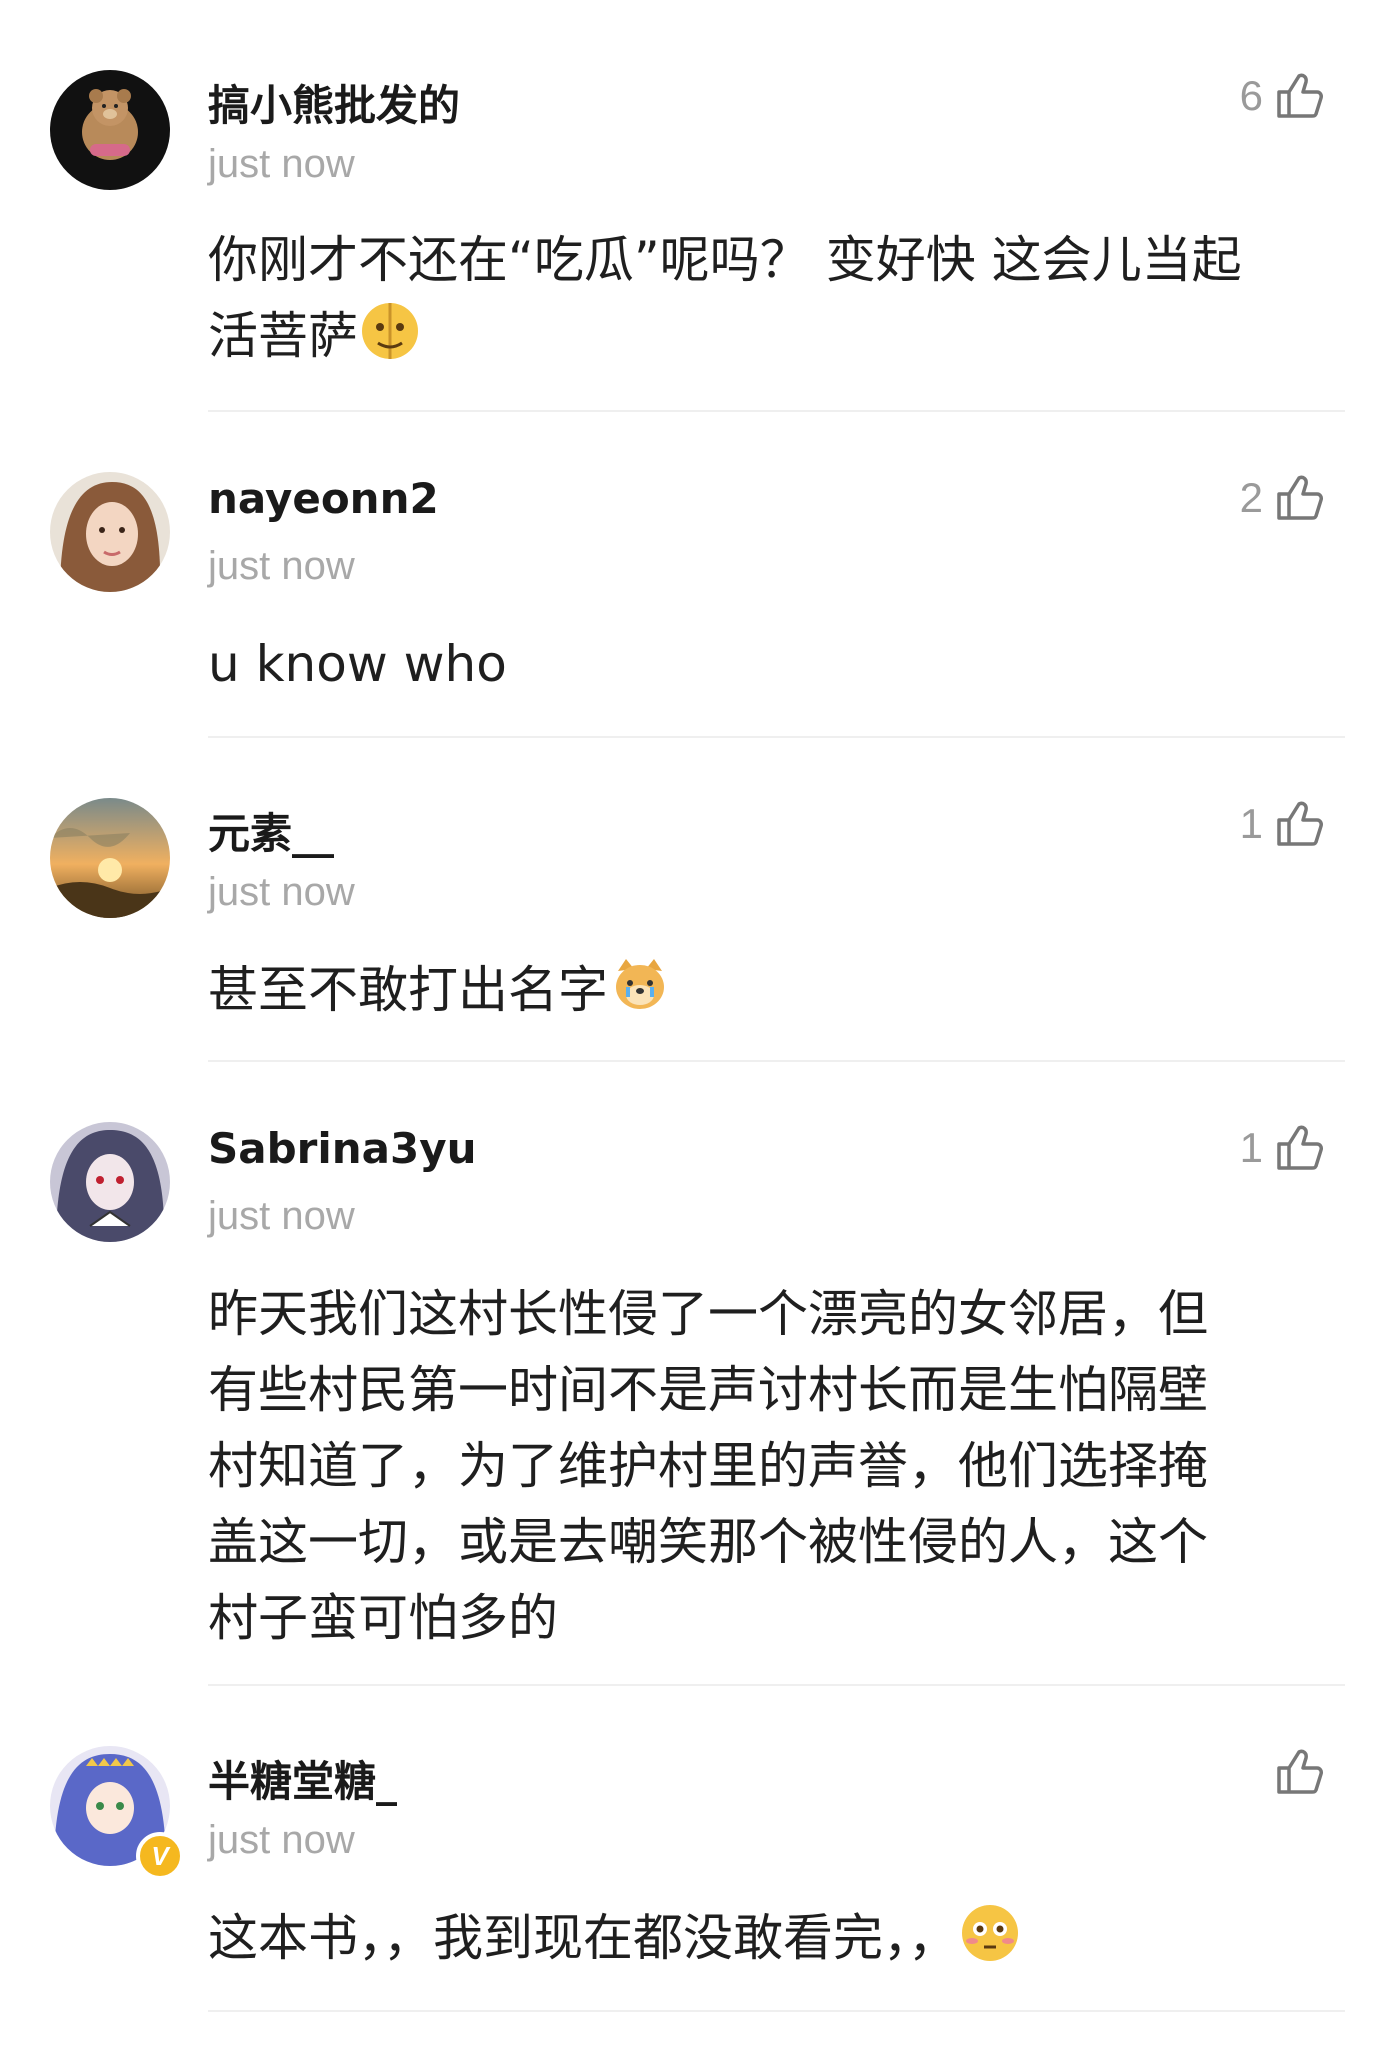 This screenshot has width=1397, height=2048. What do you see at coordinates (583, 1938) in the screenshot?
I see `comment-line: 这本书，，我到现在都没敢看完，，` at bounding box center [583, 1938].